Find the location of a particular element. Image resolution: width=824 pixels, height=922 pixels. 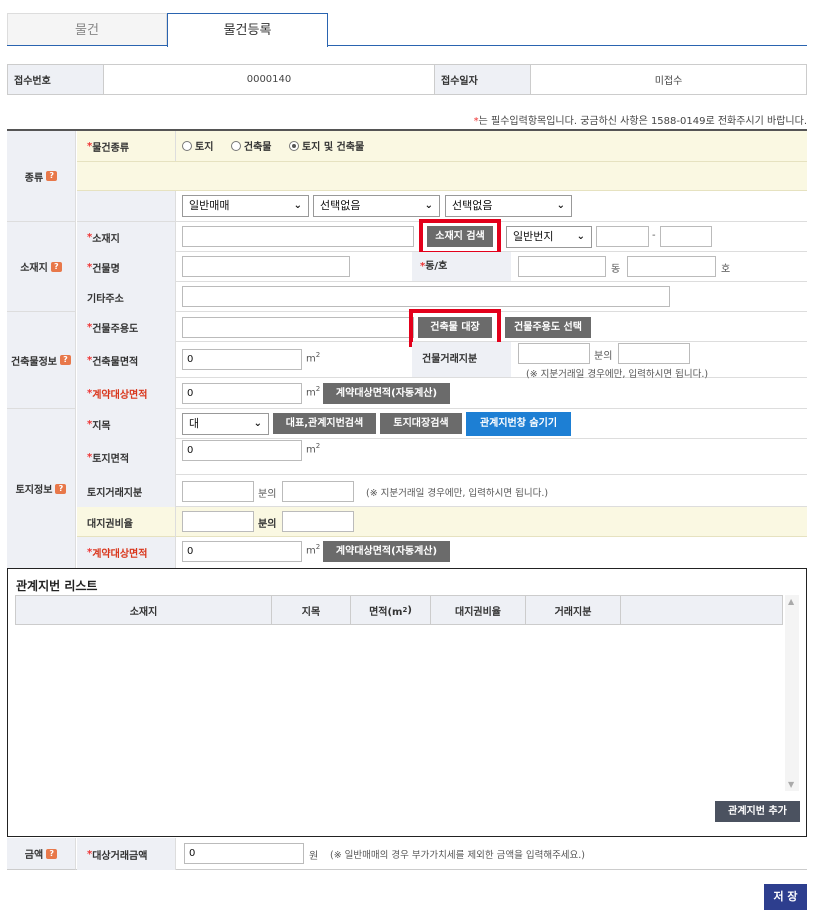

ratio-numerator is located at coordinates (318, 521).